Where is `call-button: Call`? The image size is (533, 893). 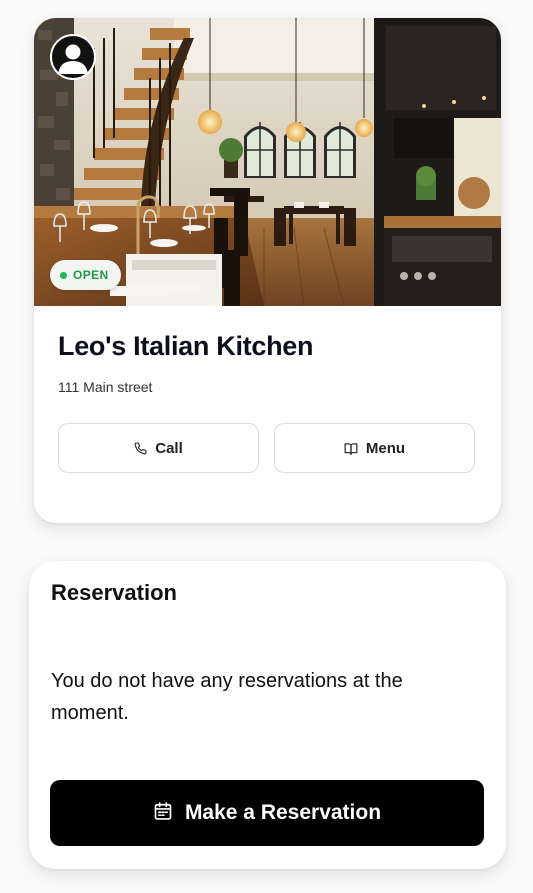
call-button: Call is located at coordinates (158, 448).